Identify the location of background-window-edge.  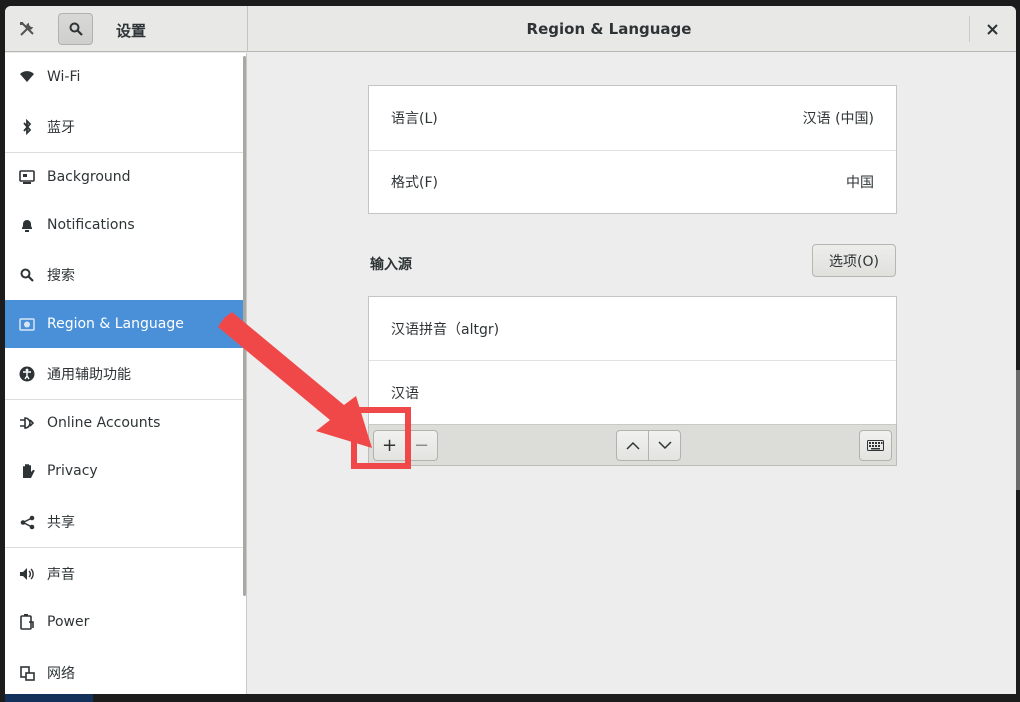
(1018, 430).